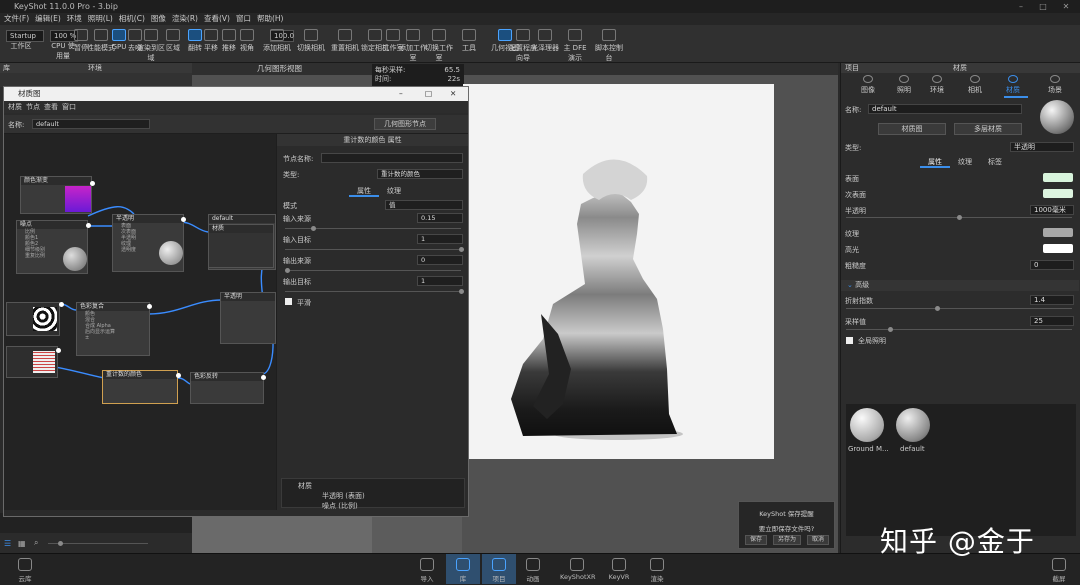  Describe the element at coordinates (1059, 569) in the screenshot. I see `screenshot-button: 截屏` at that location.